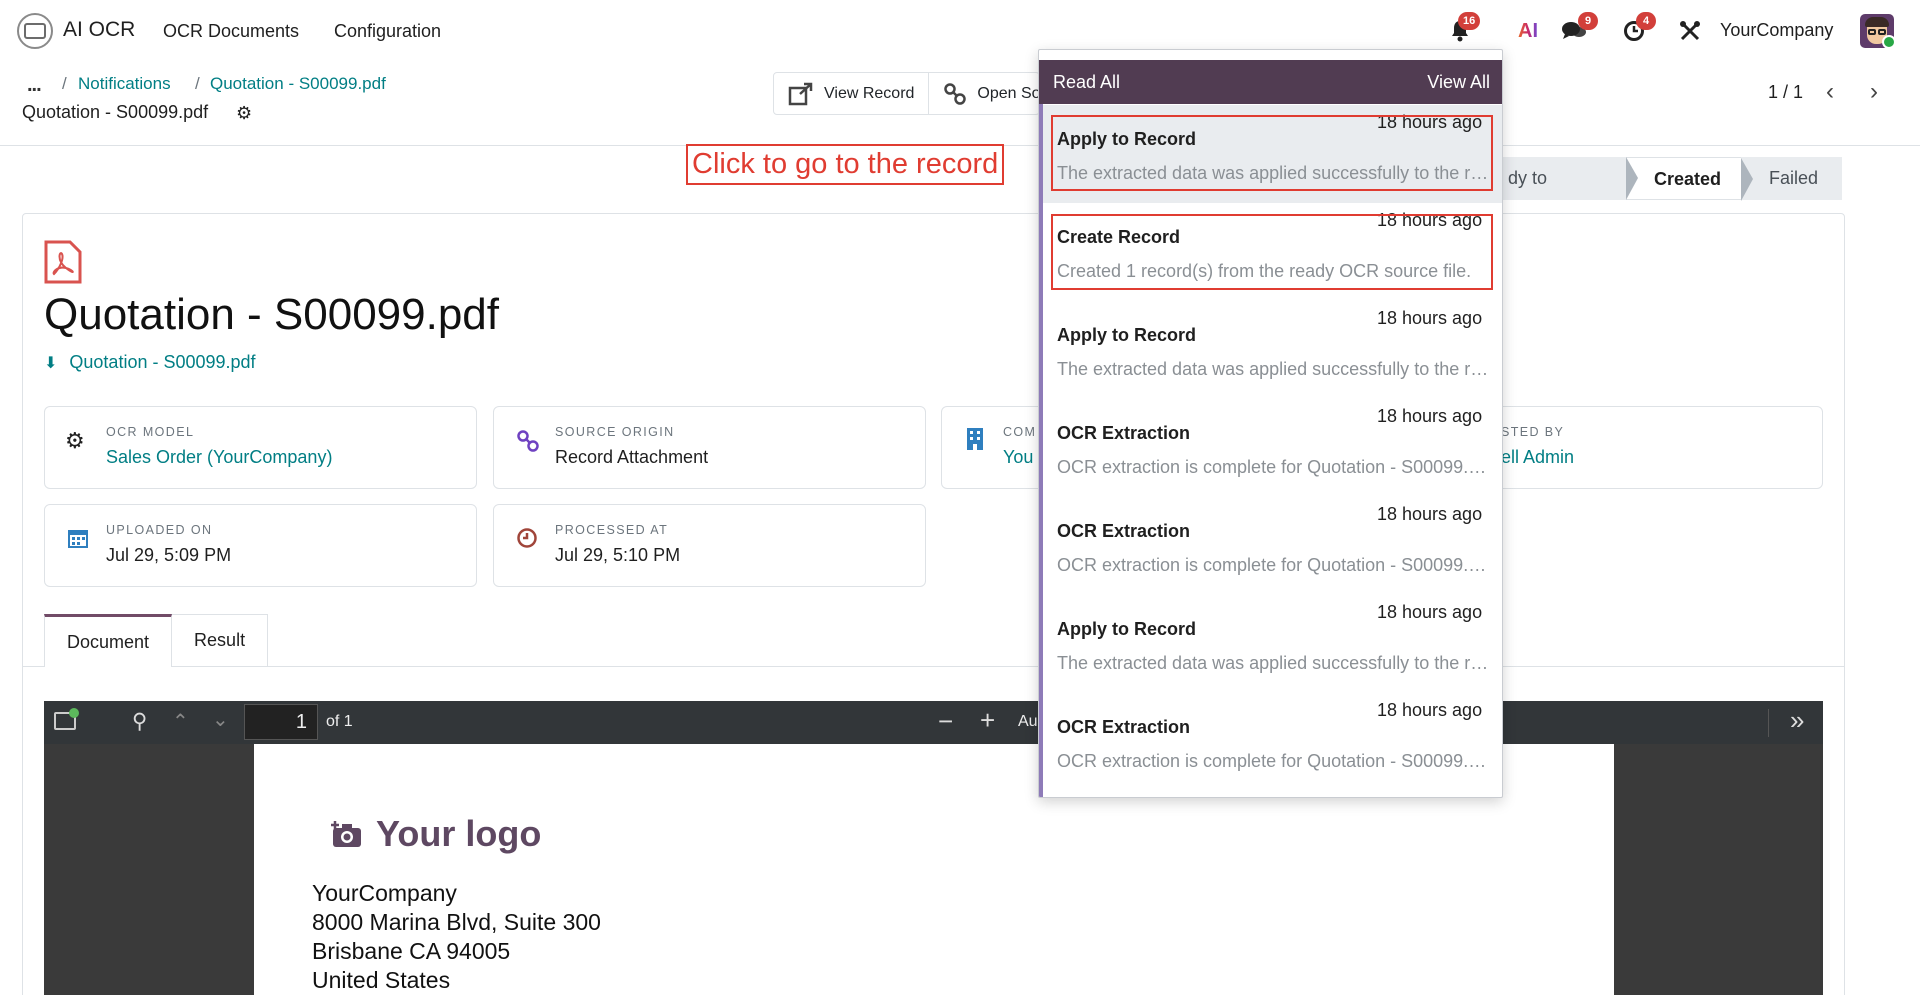 This screenshot has height=995, width=1920. What do you see at coordinates (1086, 82) in the screenshot?
I see `read-all-button: Read All` at bounding box center [1086, 82].